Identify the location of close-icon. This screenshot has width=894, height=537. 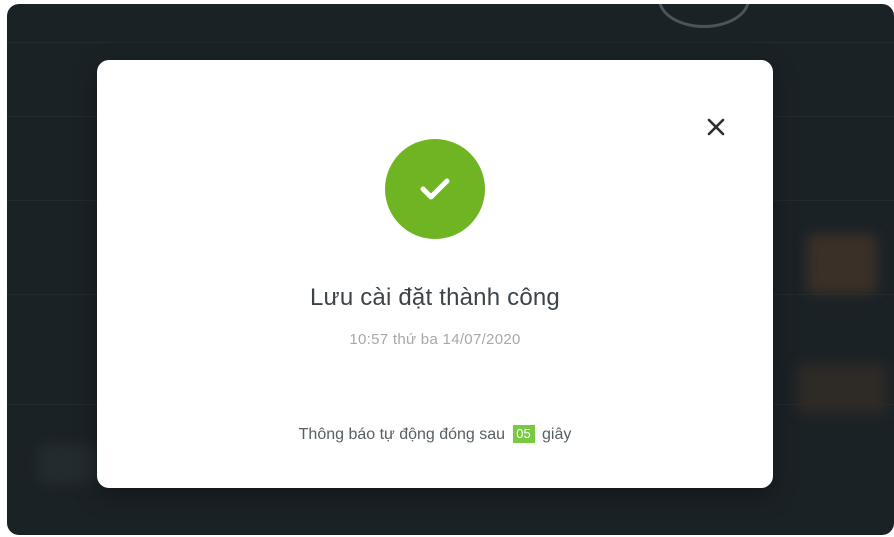
(716, 127).